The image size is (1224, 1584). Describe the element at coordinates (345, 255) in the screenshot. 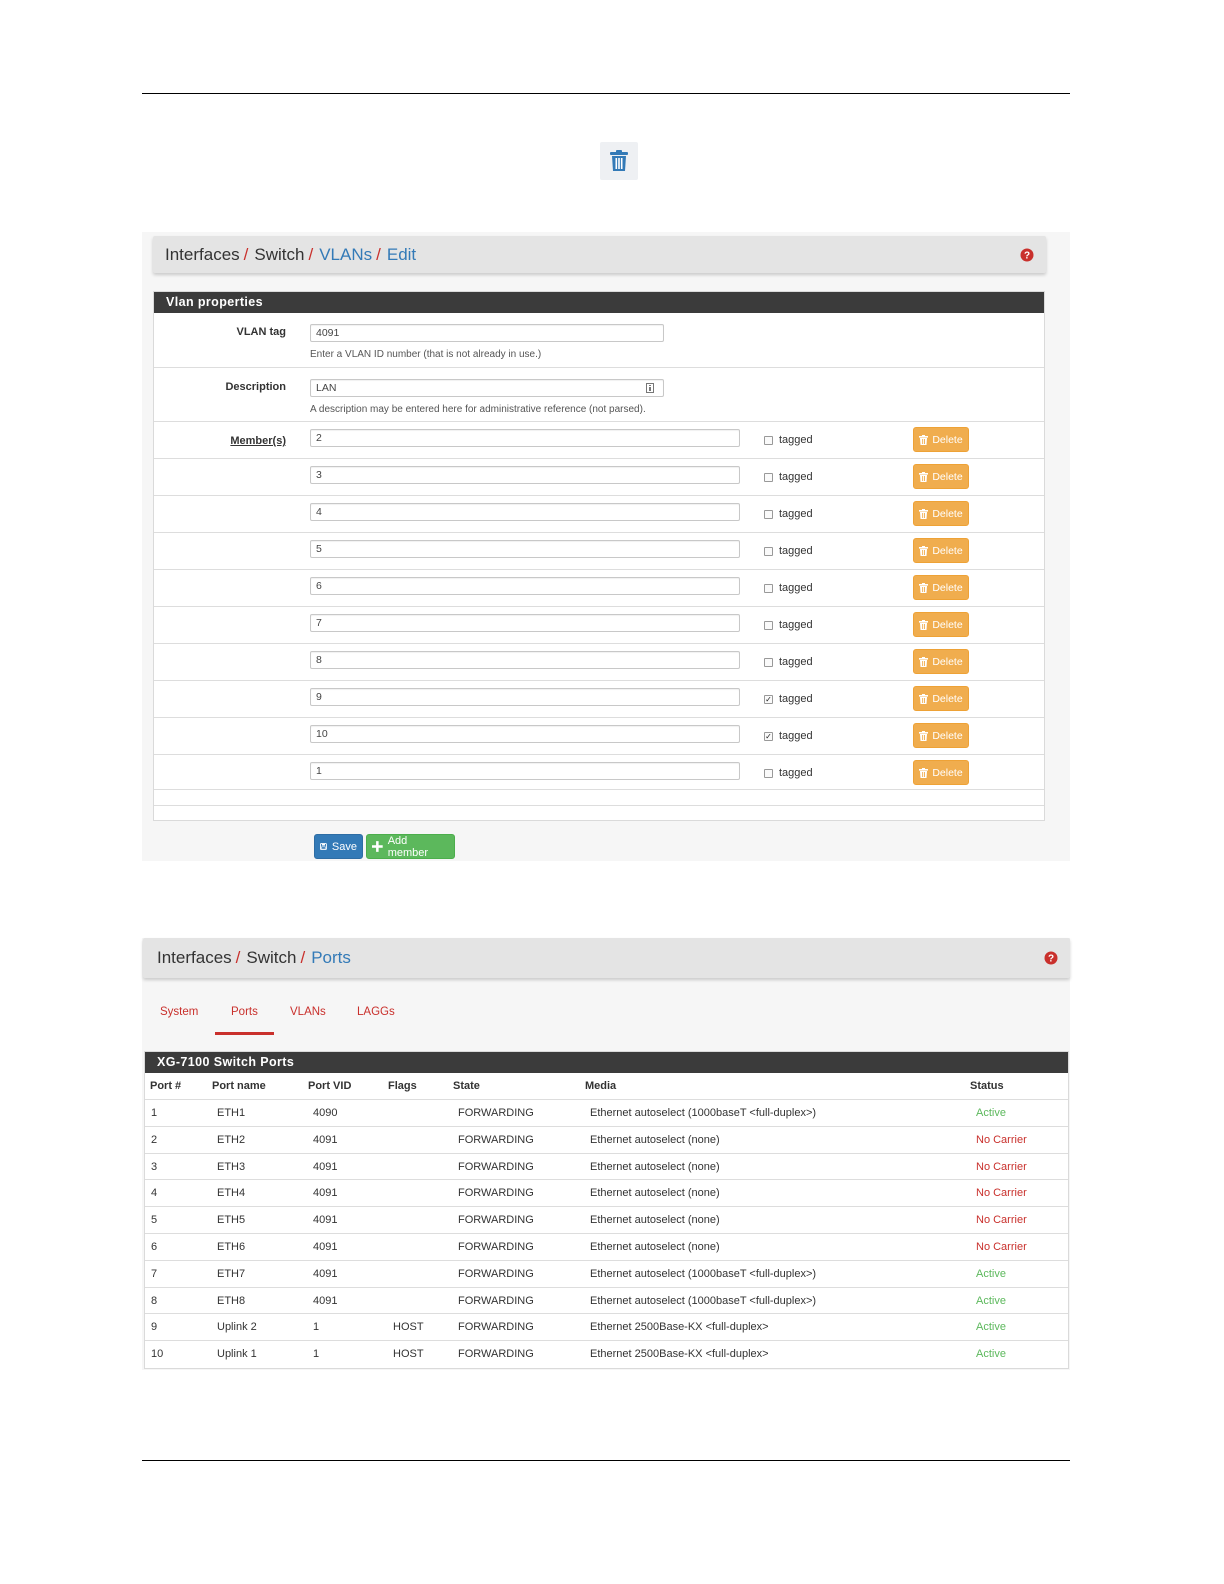

I see `breadcrumb-vlans-link: VLANs` at that location.